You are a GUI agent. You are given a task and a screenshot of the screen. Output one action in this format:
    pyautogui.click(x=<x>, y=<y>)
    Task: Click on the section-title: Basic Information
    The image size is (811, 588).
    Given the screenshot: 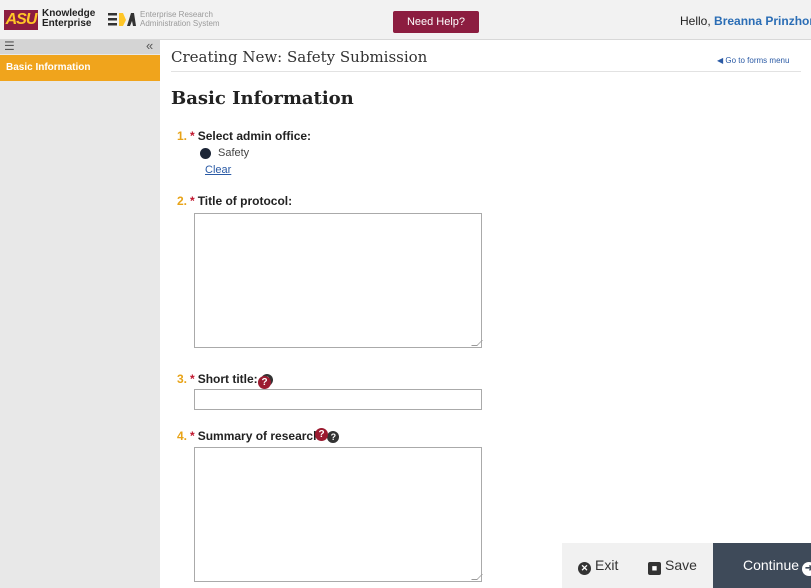 What is the action you would take?
    pyautogui.click(x=262, y=98)
    